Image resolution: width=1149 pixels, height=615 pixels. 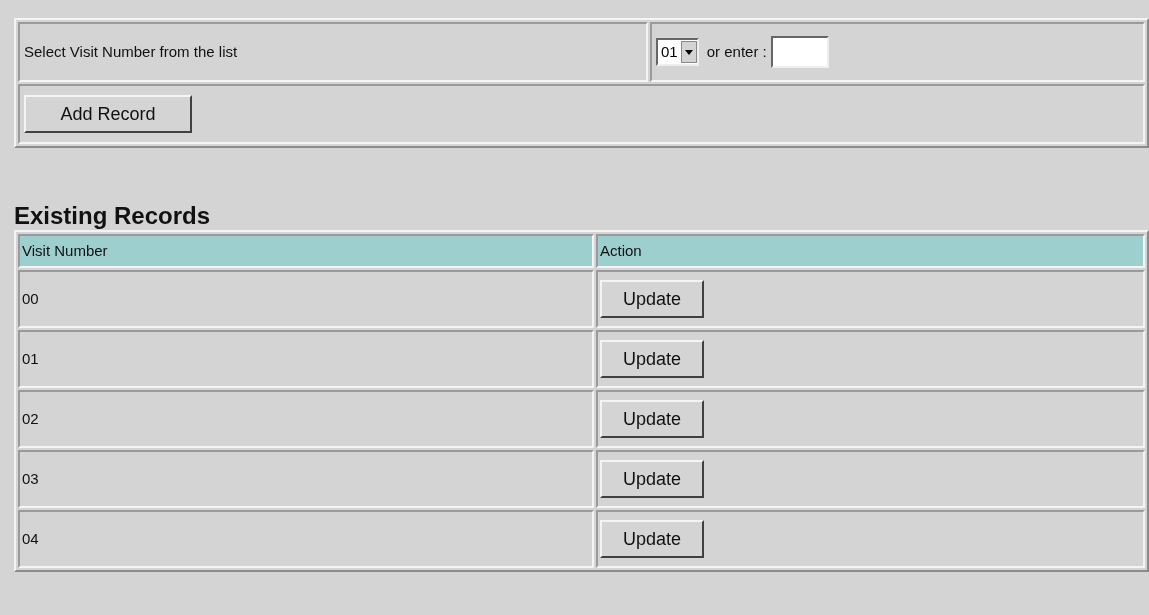 What do you see at coordinates (870, 251) in the screenshot?
I see `column-header: Action` at bounding box center [870, 251].